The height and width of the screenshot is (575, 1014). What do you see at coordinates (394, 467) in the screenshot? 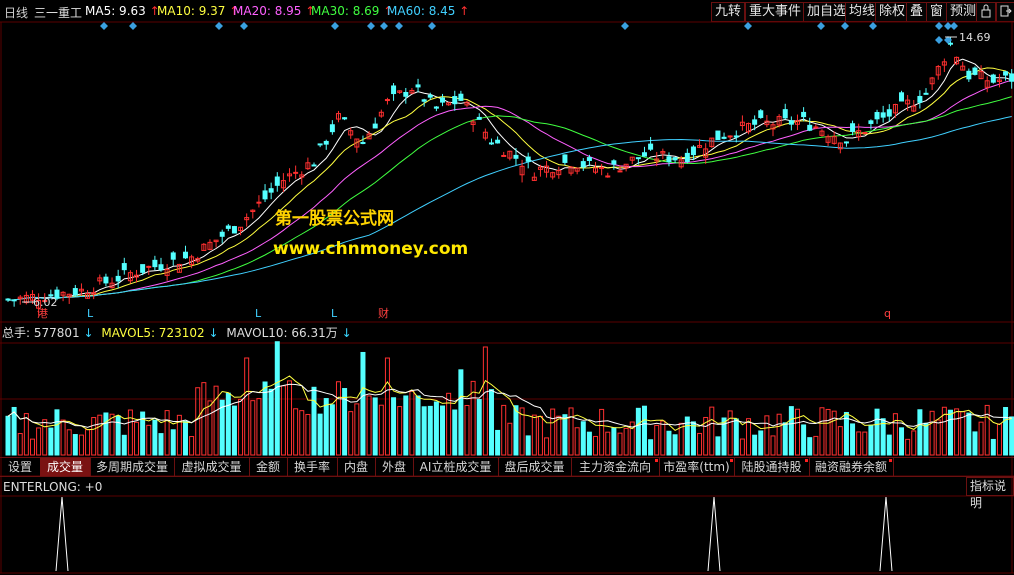
I see `tab-outer: 外盘` at bounding box center [394, 467].